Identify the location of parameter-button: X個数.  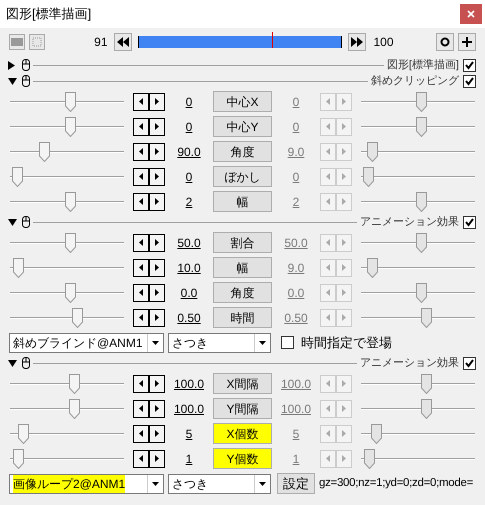
(242, 433).